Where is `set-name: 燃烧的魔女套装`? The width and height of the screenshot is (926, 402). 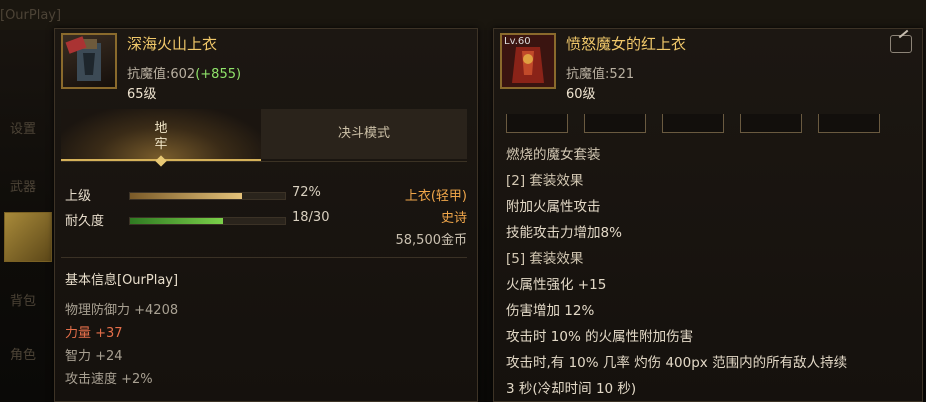 set-name: 燃烧的魔女套装 is located at coordinates (553, 155).